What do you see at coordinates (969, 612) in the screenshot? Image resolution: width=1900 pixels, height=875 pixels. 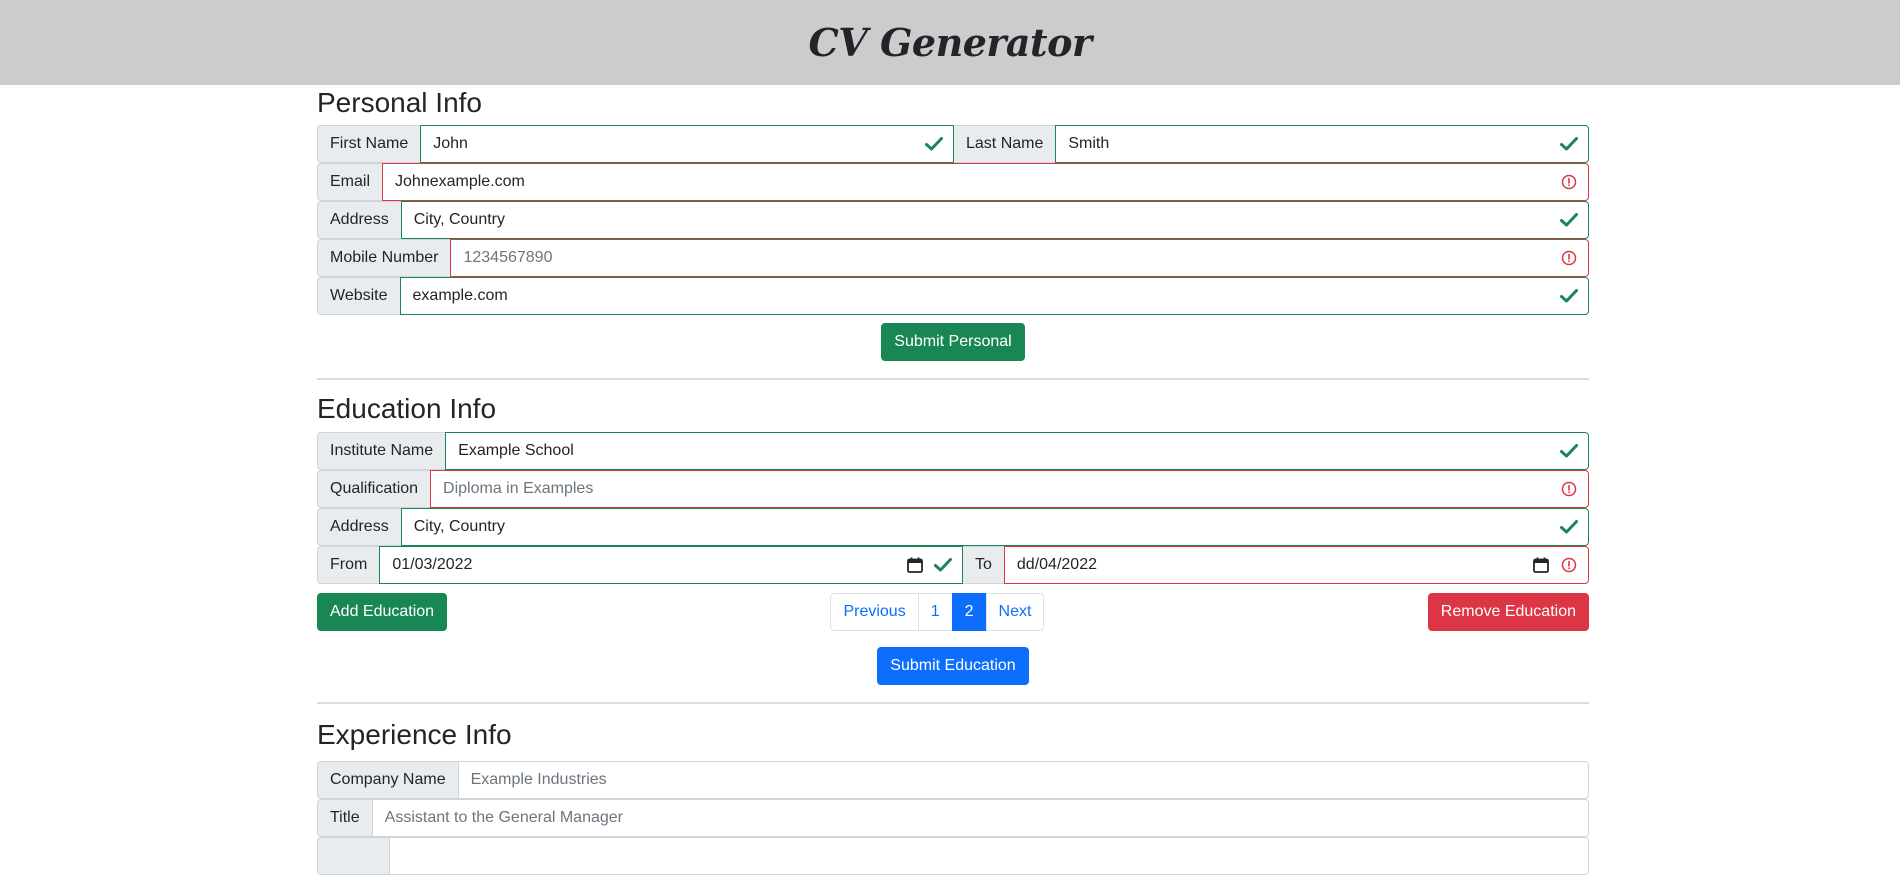 I see `pagination-page-2: 2` at bounding box center [969, 612].